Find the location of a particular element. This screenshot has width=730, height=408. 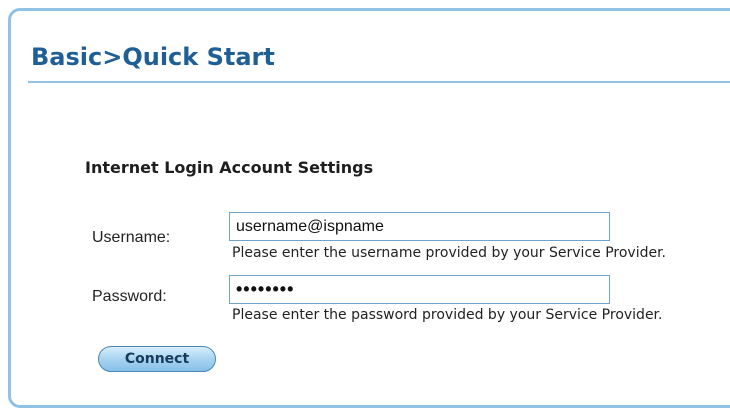

username-field: username@ispname is located at coordinates (419, 226).